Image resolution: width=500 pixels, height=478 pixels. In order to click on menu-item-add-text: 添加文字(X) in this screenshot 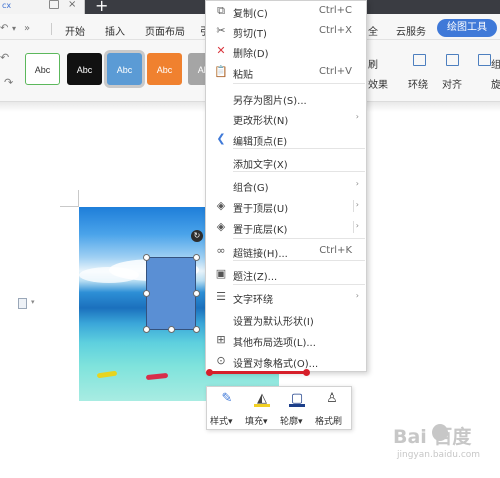, I will do `click(286, 162)`.